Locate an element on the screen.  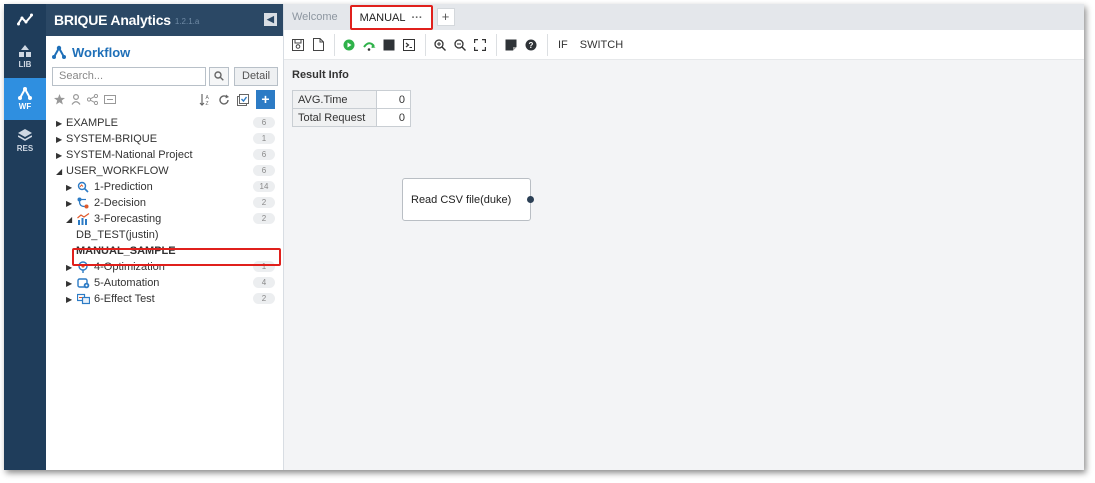
rail-item-res-label: RES is located at coordinates (25, 148).